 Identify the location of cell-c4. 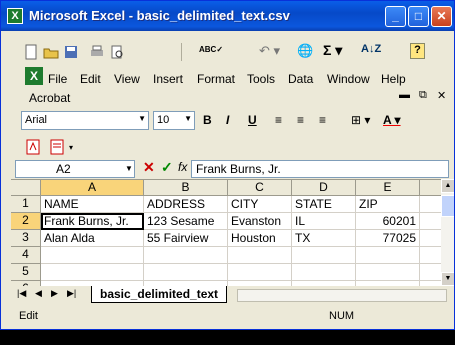
(260, 255).